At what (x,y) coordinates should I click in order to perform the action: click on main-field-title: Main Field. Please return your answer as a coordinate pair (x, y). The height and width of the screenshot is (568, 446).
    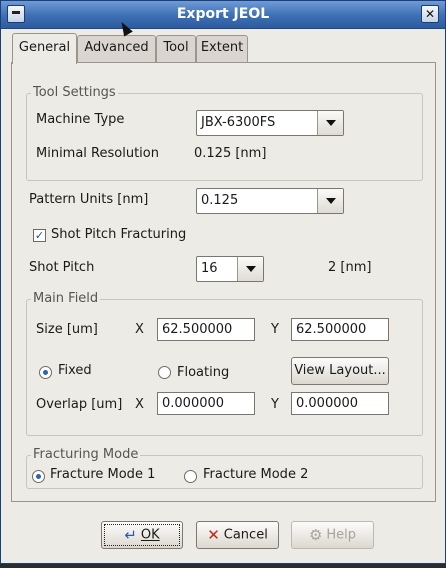
    Looking at the image, I should click on (66, 298).